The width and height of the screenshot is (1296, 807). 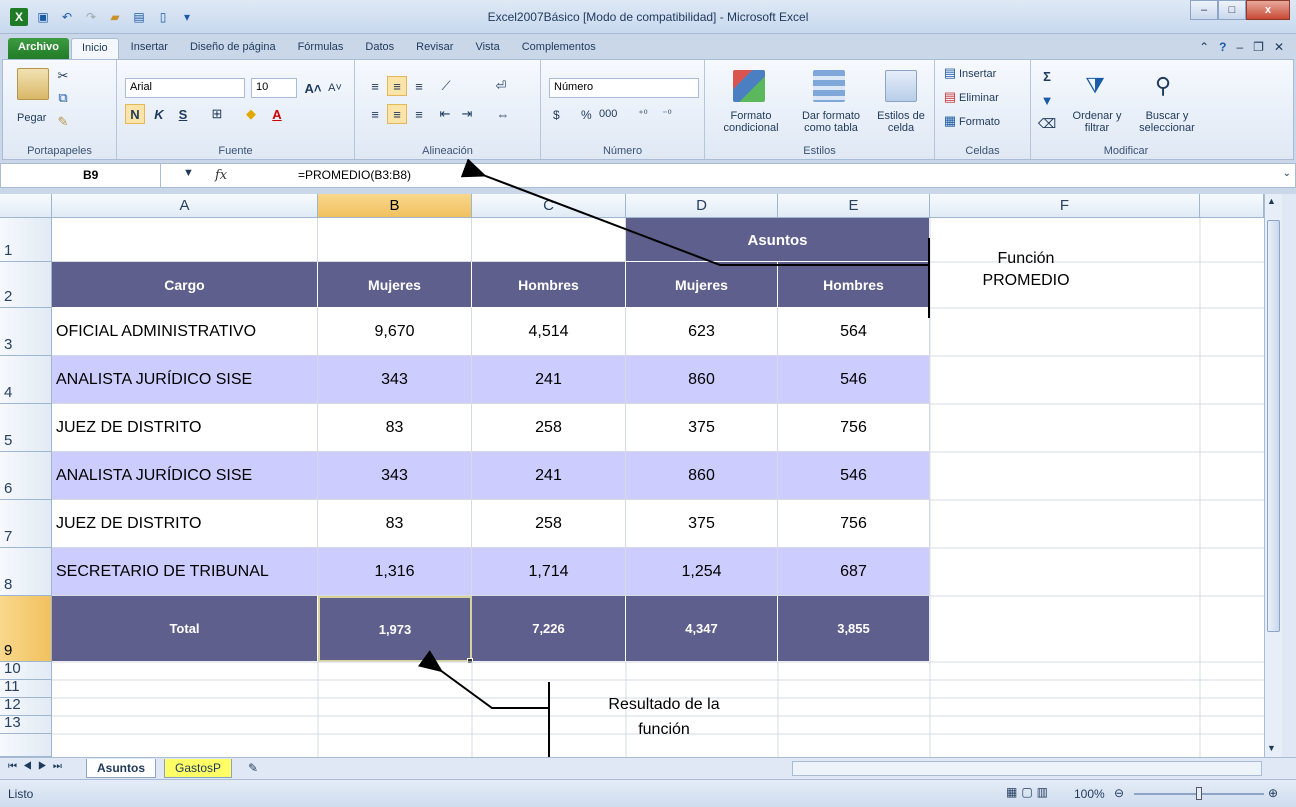 What do you see at coordinates (1027, 768) in the screenshot?
I see `horizontal-scrollbar` at bounding box center [1027, 768].